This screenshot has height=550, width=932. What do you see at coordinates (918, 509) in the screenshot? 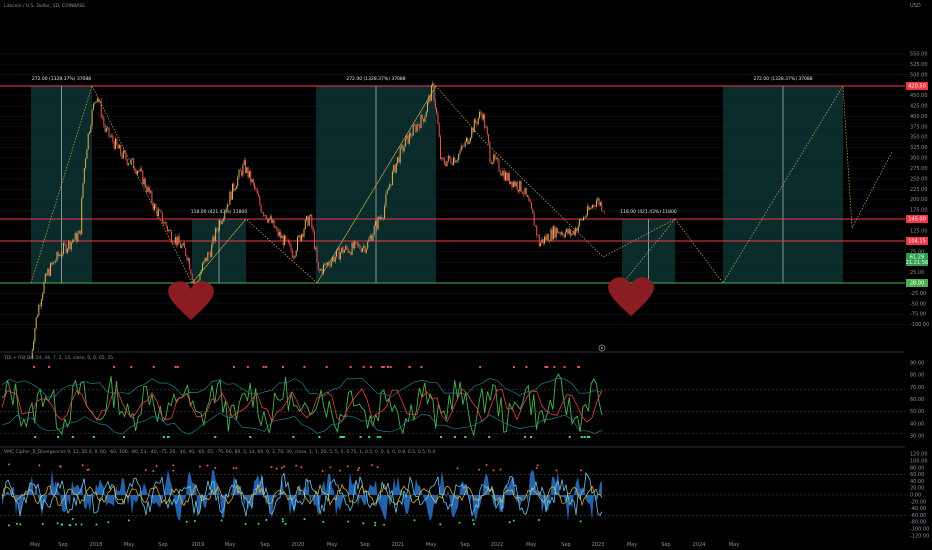
I see `cipher-tick-label: -40.00` at bounding box center [918, 509].